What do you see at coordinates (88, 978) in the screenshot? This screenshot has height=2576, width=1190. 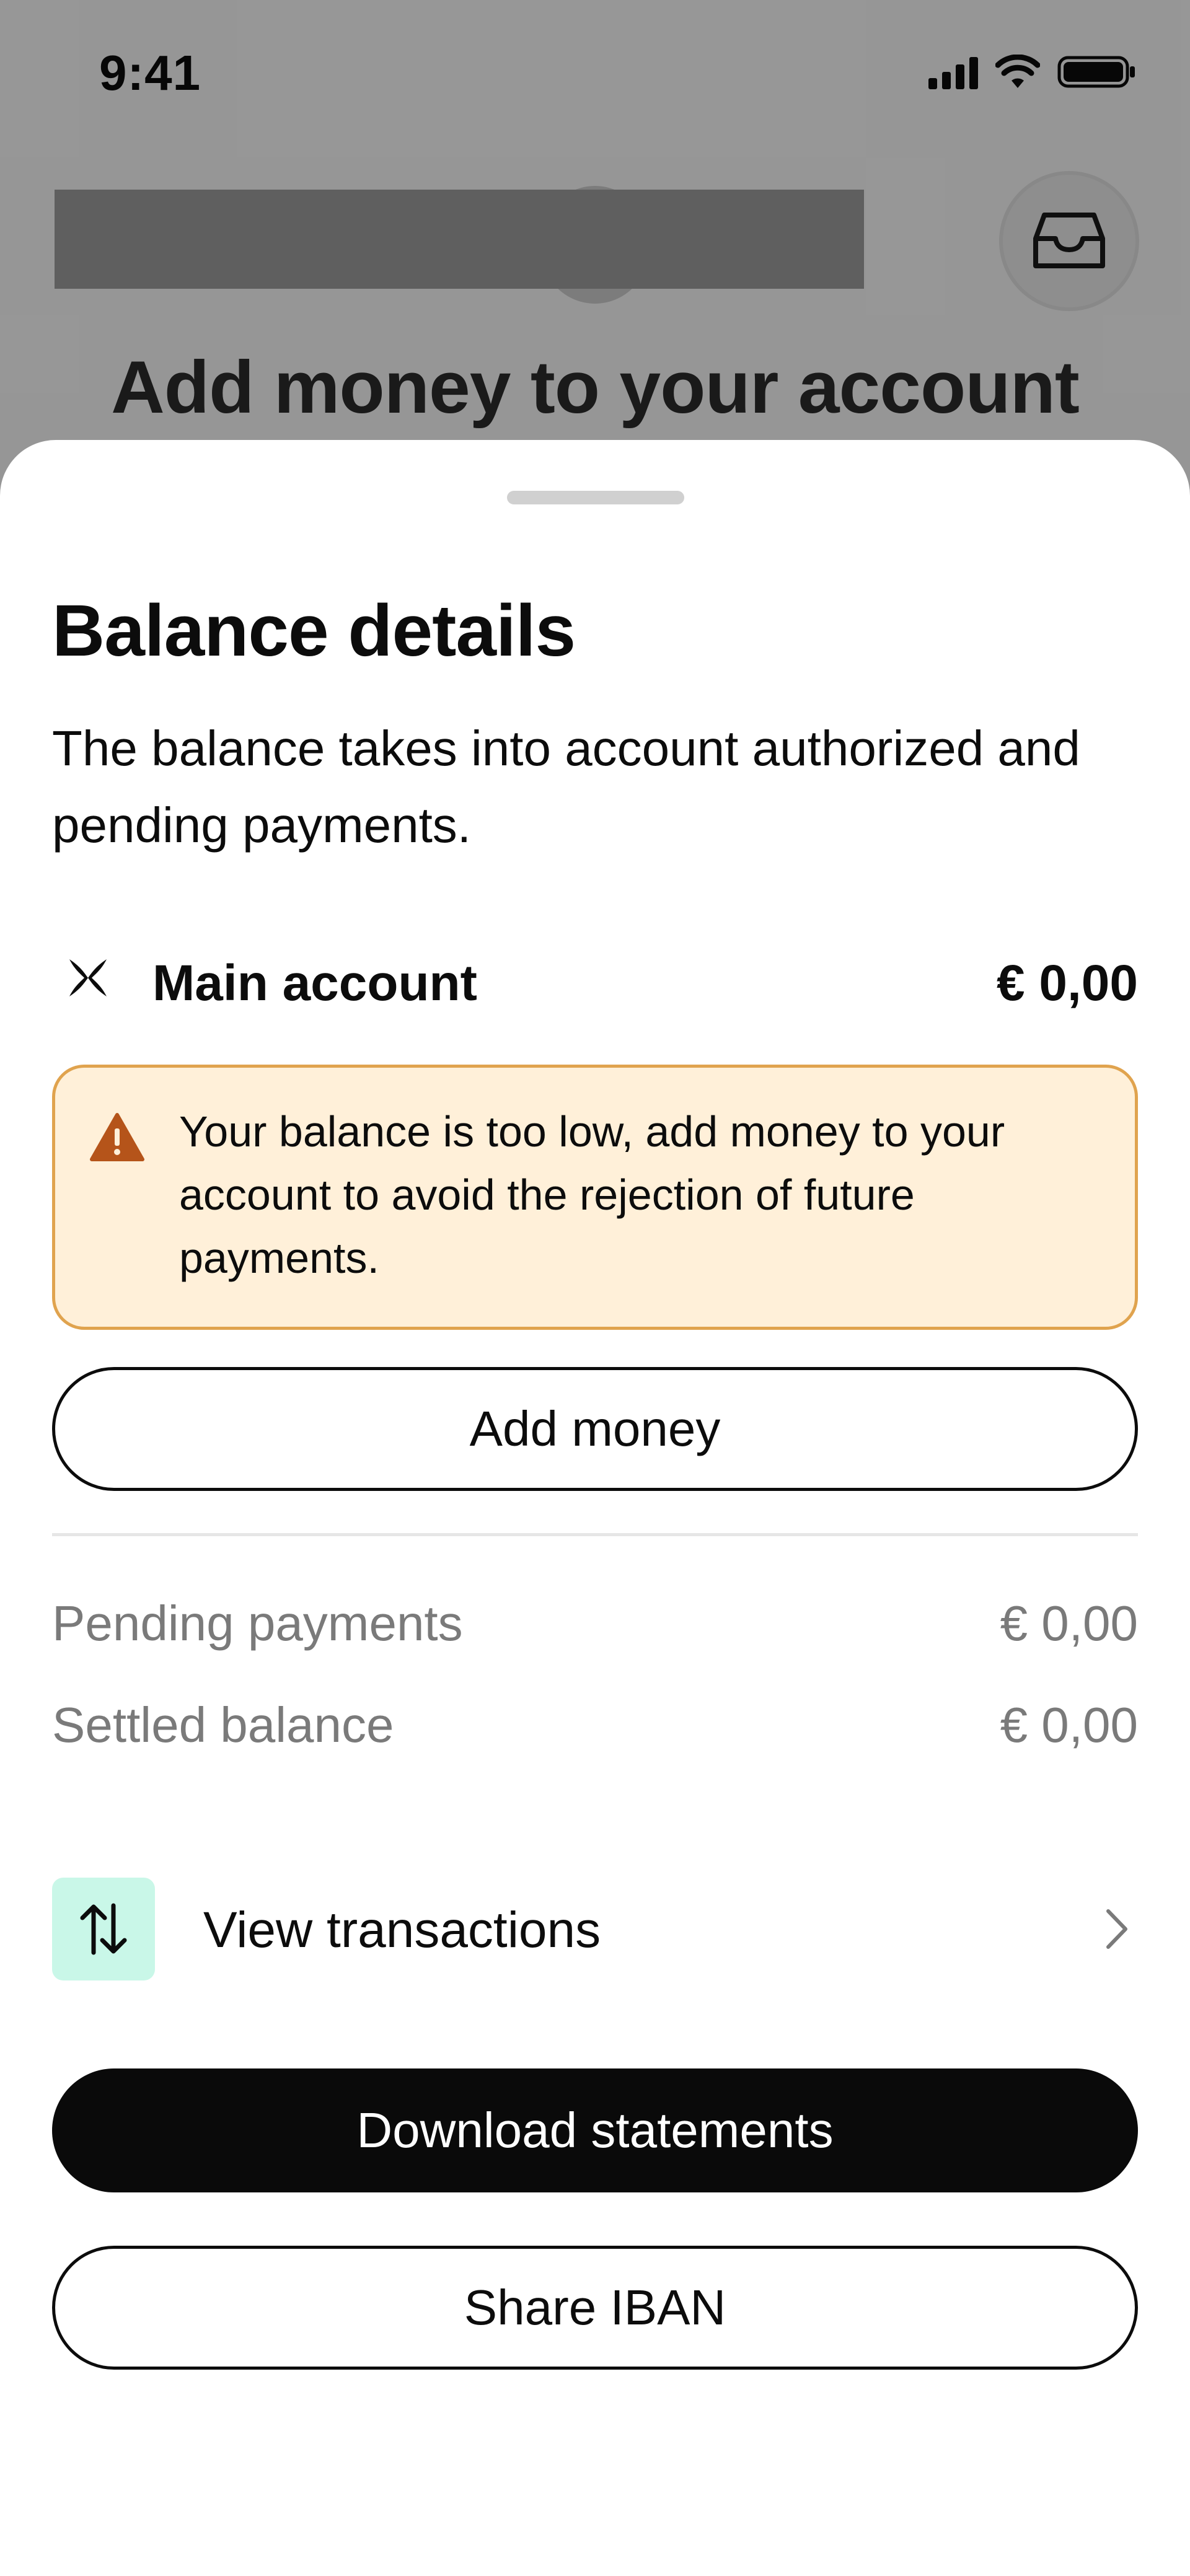 I see `account-logo-icon` at bounding box center [88, 978].